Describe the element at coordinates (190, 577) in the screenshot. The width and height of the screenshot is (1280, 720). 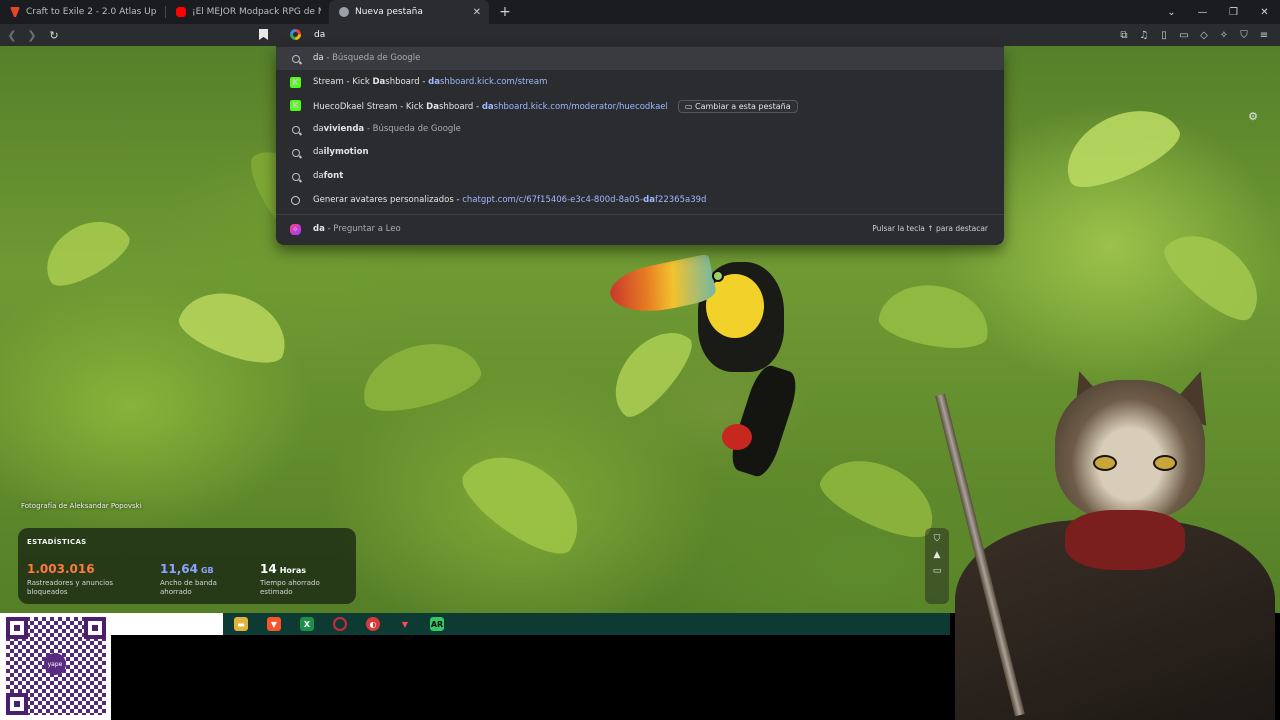
I see `stat-bandwidth: 11,64 GB Ancho de banda ahorrado` at that location.